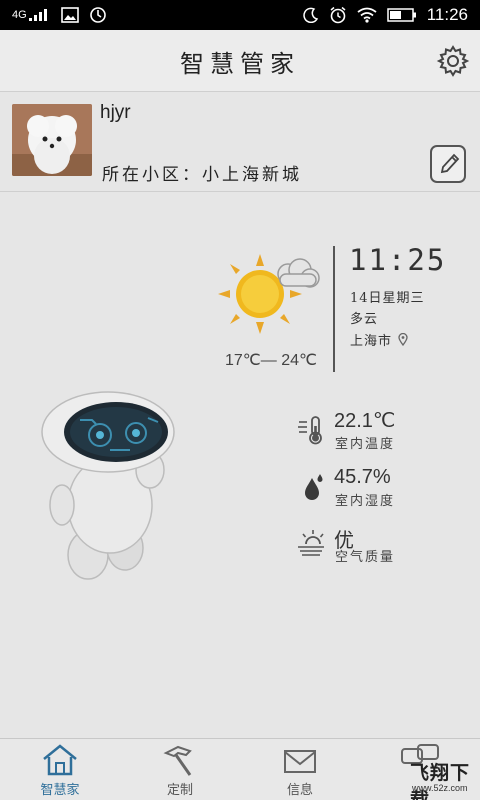 The image size is (480, 800). I want to click on hammer-icon, so click(177, 760).